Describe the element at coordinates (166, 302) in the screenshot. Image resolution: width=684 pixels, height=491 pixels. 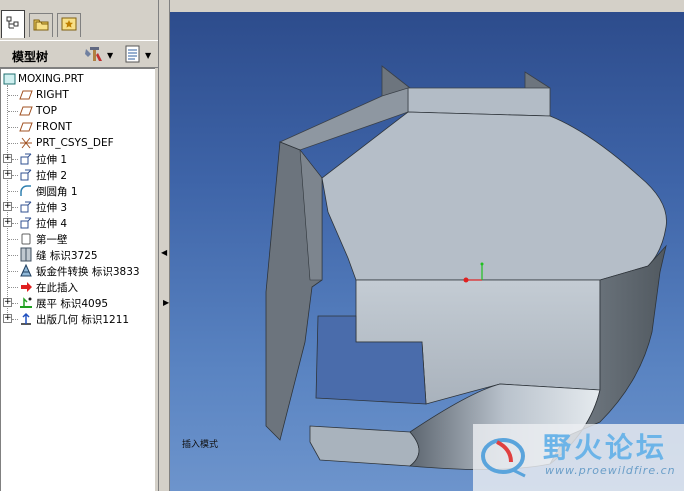
I see `expand-right-icon: ▶` at that location.